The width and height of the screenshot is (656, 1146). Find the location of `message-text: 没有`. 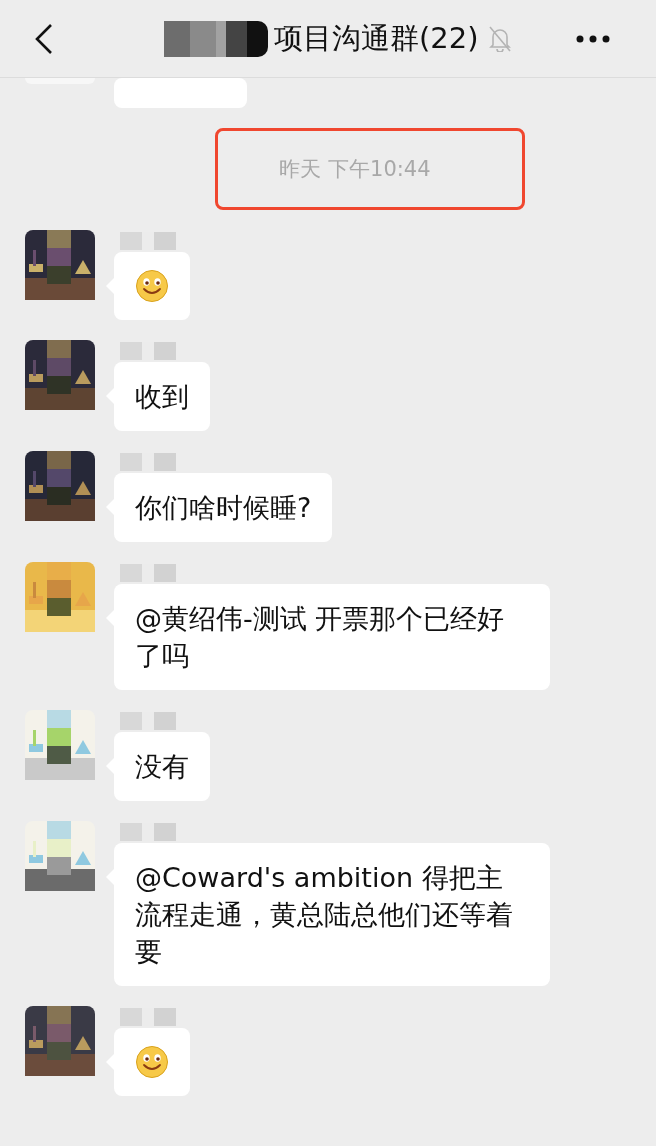

message-text: 没有 is located at coordinates (162, 766).